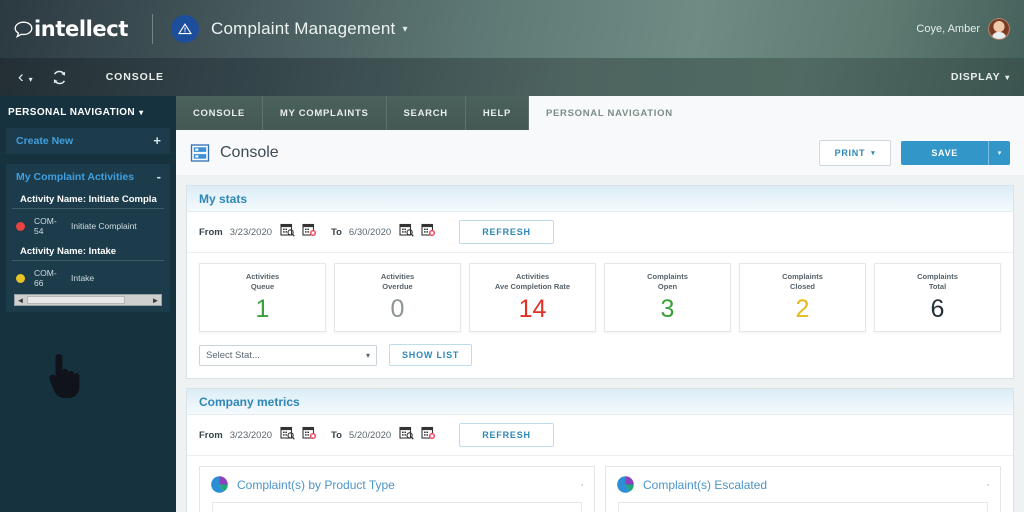 The image size is (1024, 512). I want to click on my-stats-to-input: 6/30/2020, so click(370, 232).